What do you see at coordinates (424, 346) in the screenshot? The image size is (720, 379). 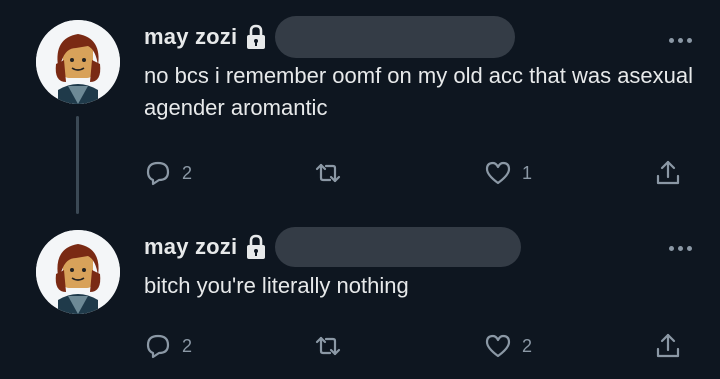 I see `tweet-actions: 2 2` at bounding box center [424, 346].